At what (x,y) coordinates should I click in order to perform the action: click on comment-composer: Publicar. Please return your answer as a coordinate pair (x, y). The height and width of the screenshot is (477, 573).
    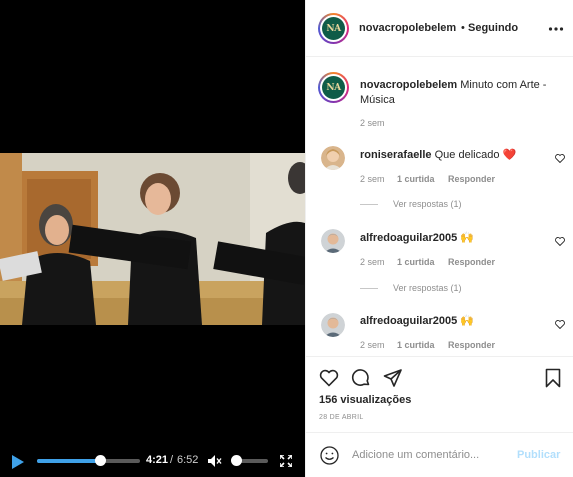
    Looking at the image, I should click on (439, 454).